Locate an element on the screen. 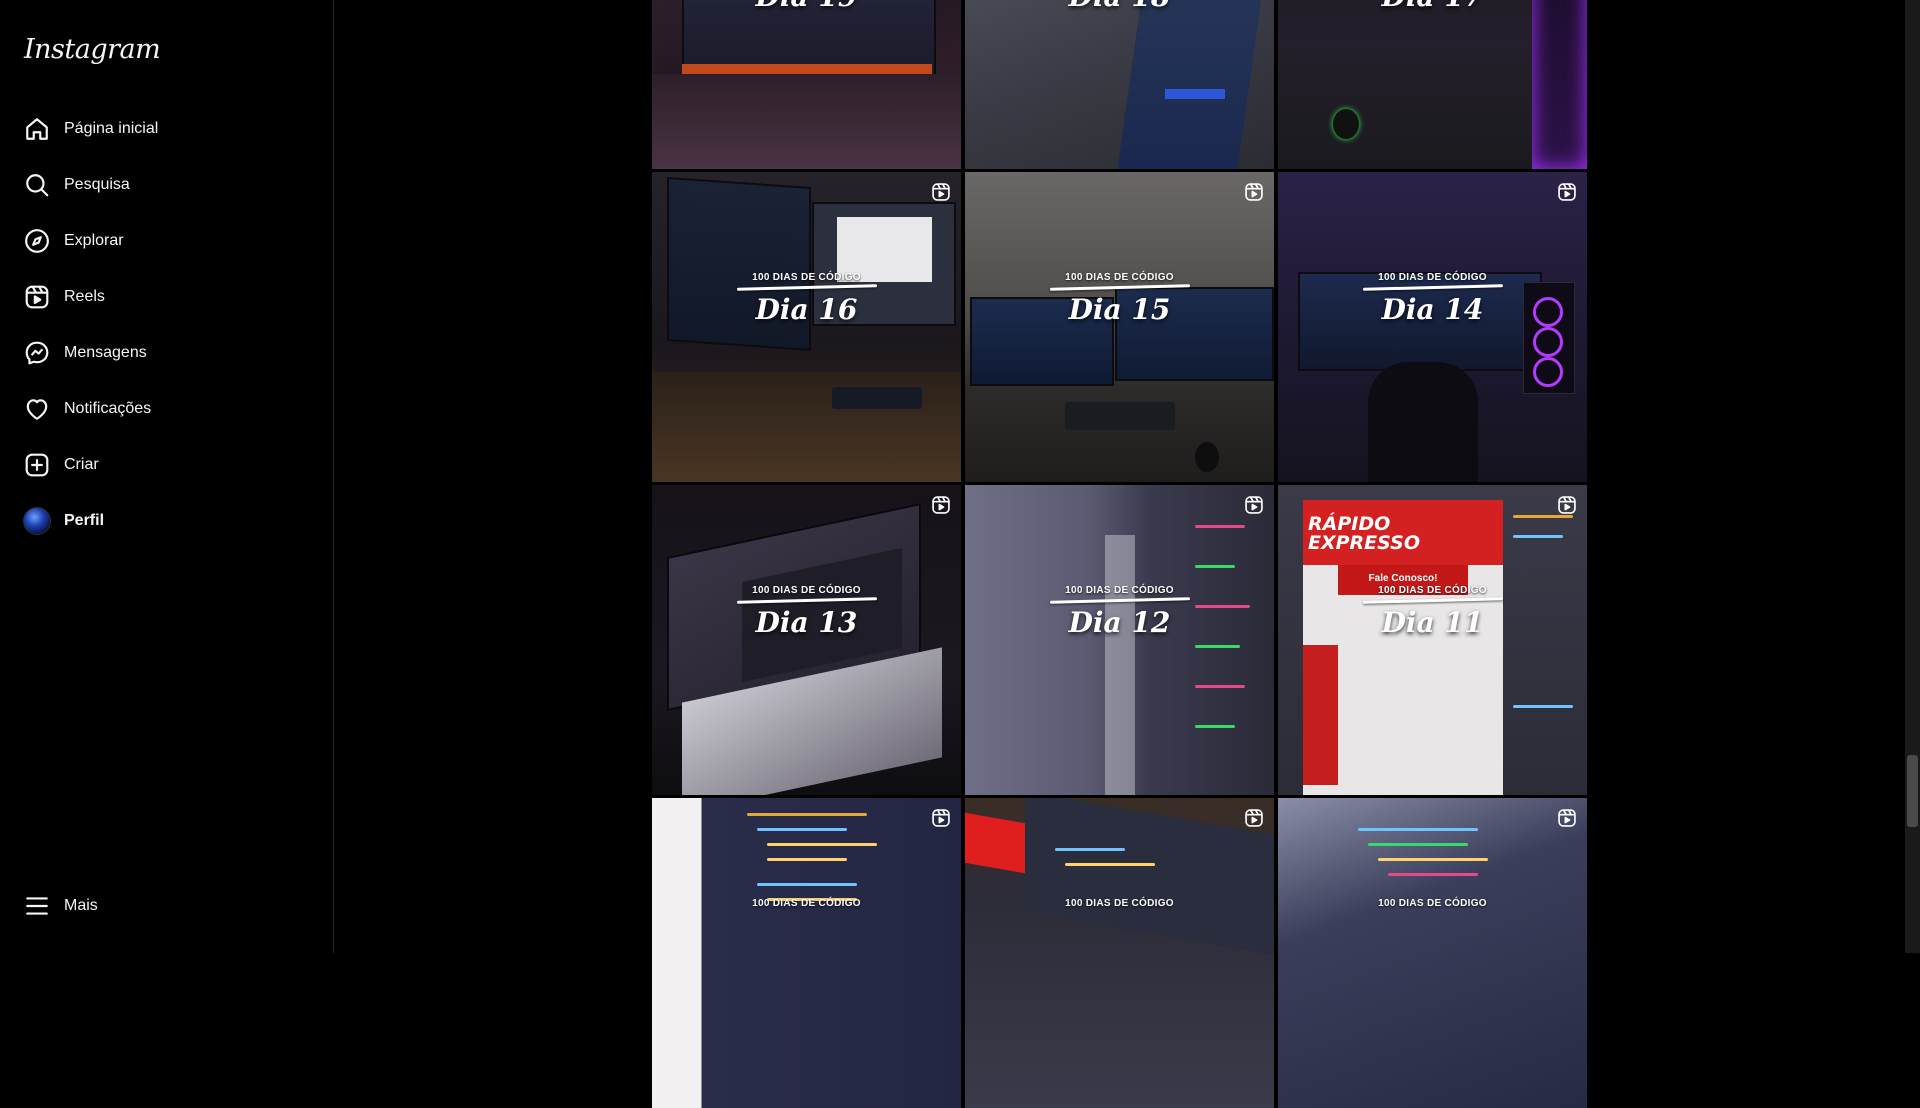 This screenshot has height=1108, width=1920. post-title: Dia 15 is located at coordinates (1119, 309).